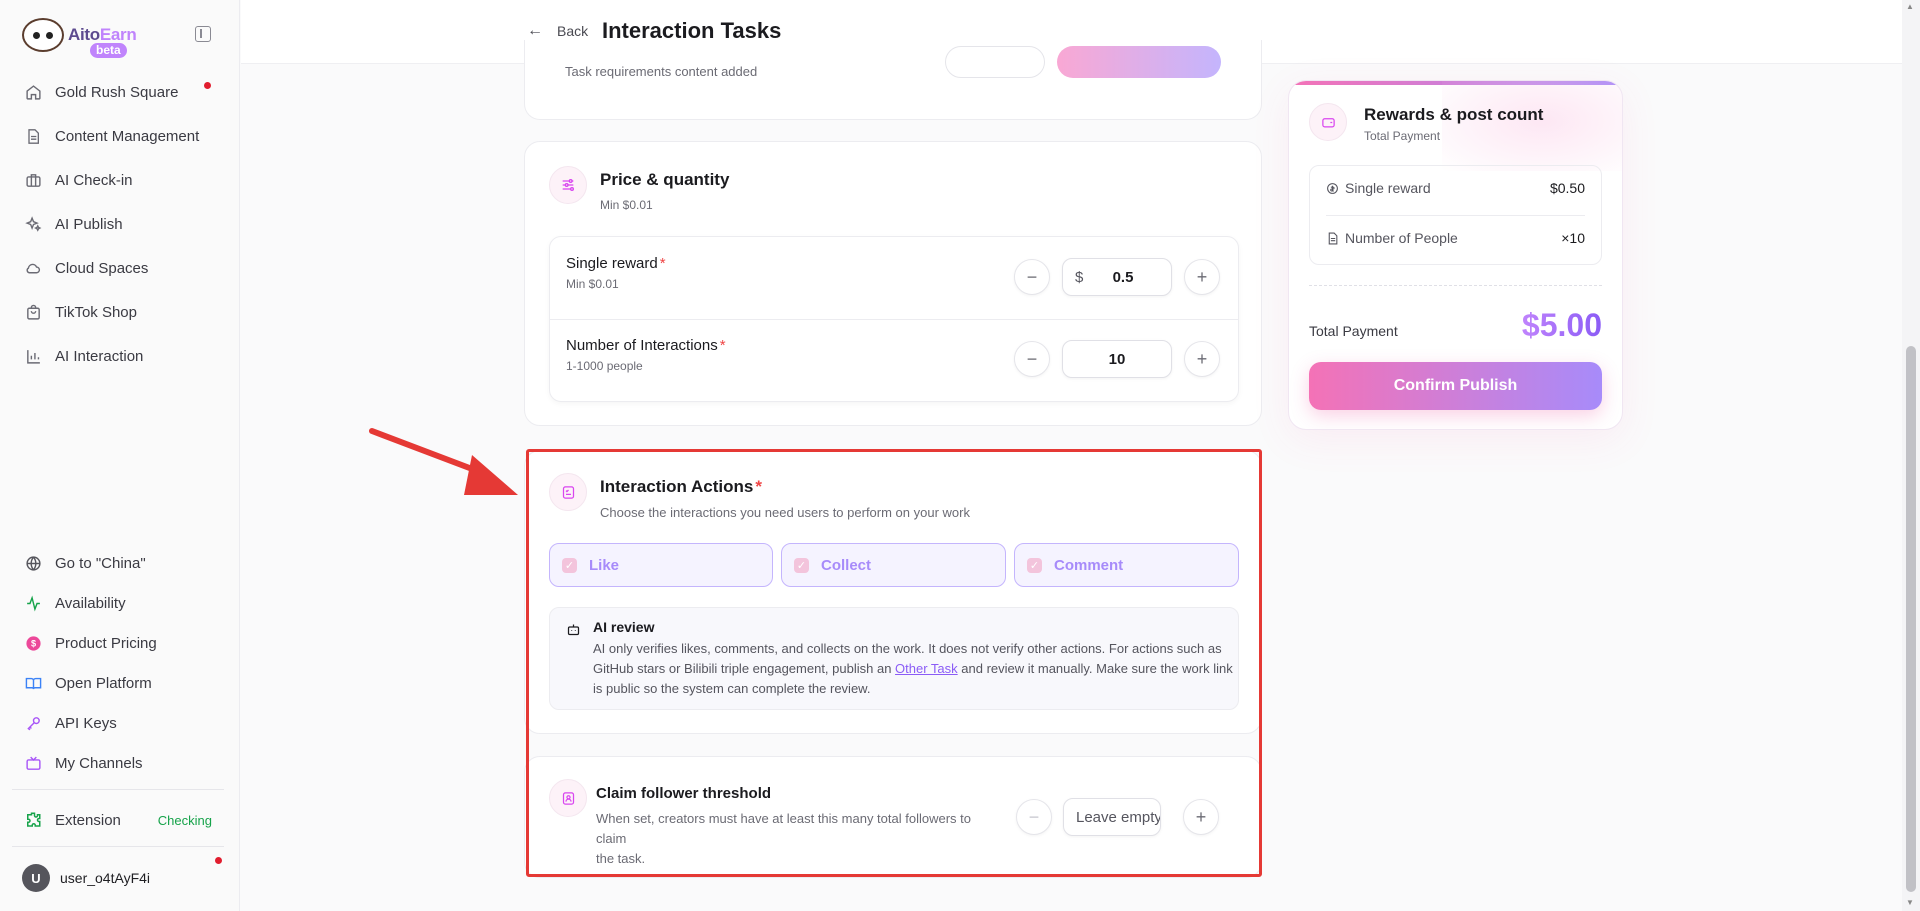 This screenshot has width=1920, height=911. I want to click on sidebar-item-ai-check-in: AI Check-in, so click(120, 180).